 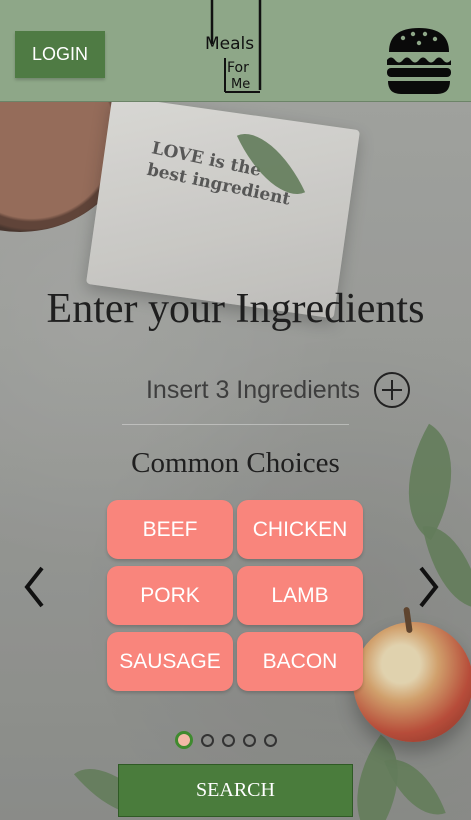 I want to click on chevron-left-icon, so click(x=35, y=587).